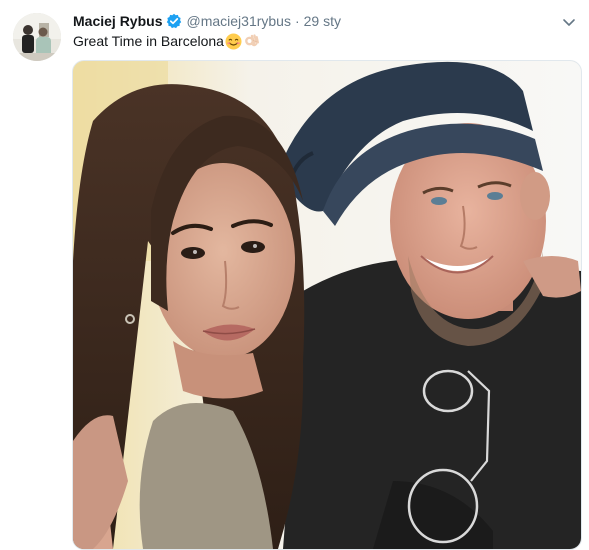 Image resolution: width=589 pixels, height=550 pixels. What do you see at coordinates (322, 21) in the screenshot?
I see `timestamp: 29 sty` at bounding box center [322, 21].